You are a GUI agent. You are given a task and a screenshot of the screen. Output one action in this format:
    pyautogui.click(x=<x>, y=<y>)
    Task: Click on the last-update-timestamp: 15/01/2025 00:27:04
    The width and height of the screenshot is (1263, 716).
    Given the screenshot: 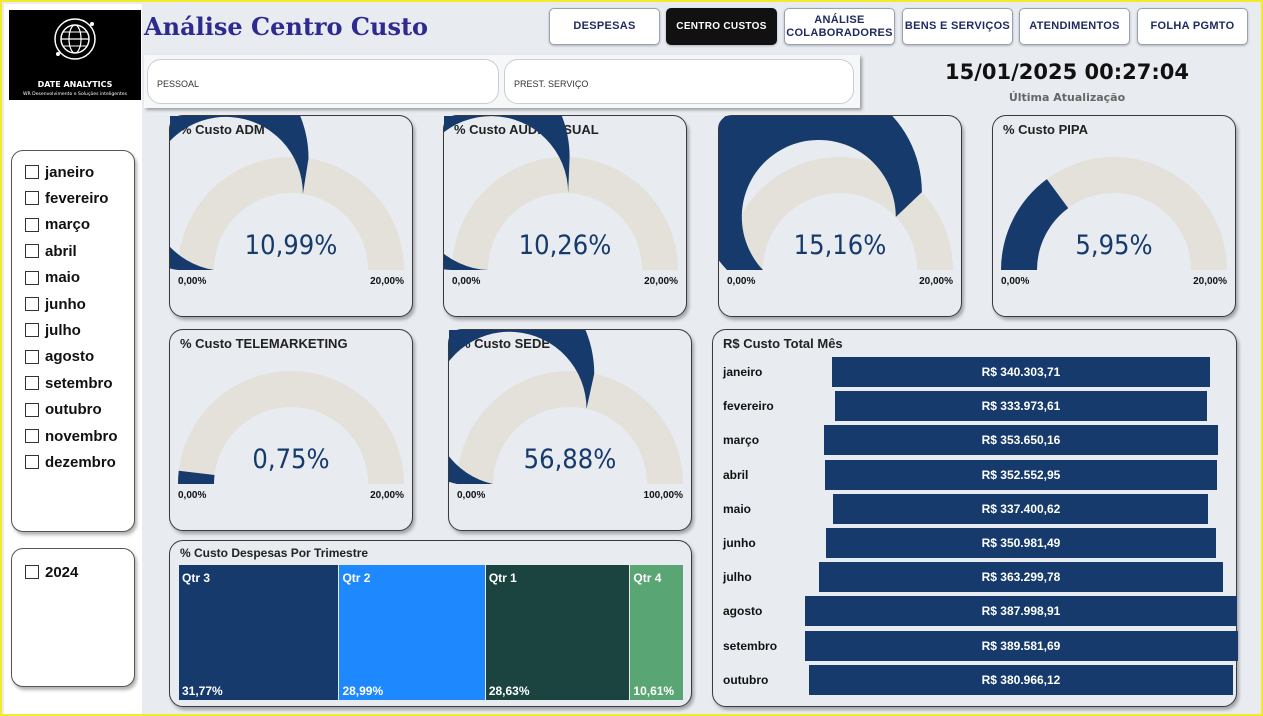 What is the action you would take?
    pyautogui.click(x=1066, y=72)
    